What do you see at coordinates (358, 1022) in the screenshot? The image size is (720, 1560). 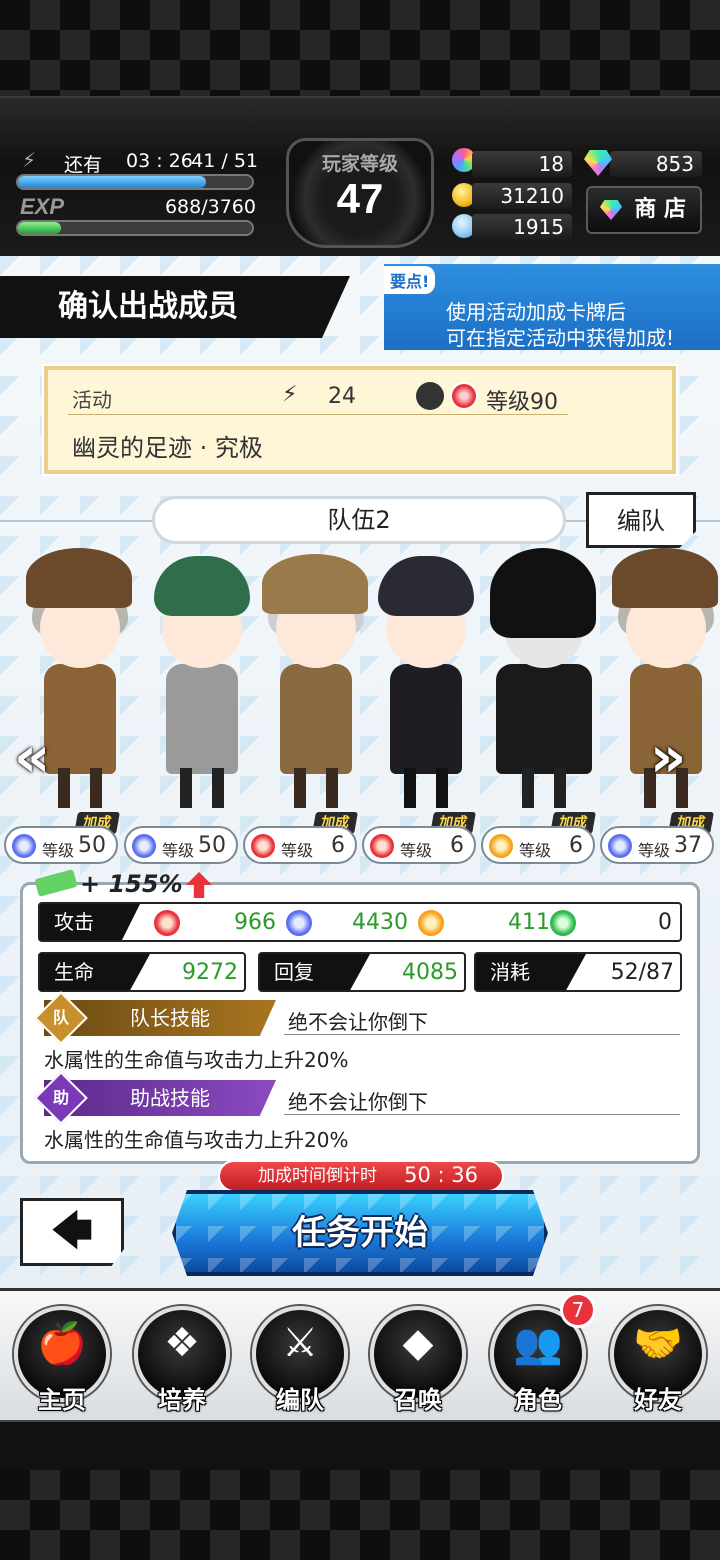 I see `leader-skill-name: 绝不会让你倒下` at bounding box center [358, 1022].